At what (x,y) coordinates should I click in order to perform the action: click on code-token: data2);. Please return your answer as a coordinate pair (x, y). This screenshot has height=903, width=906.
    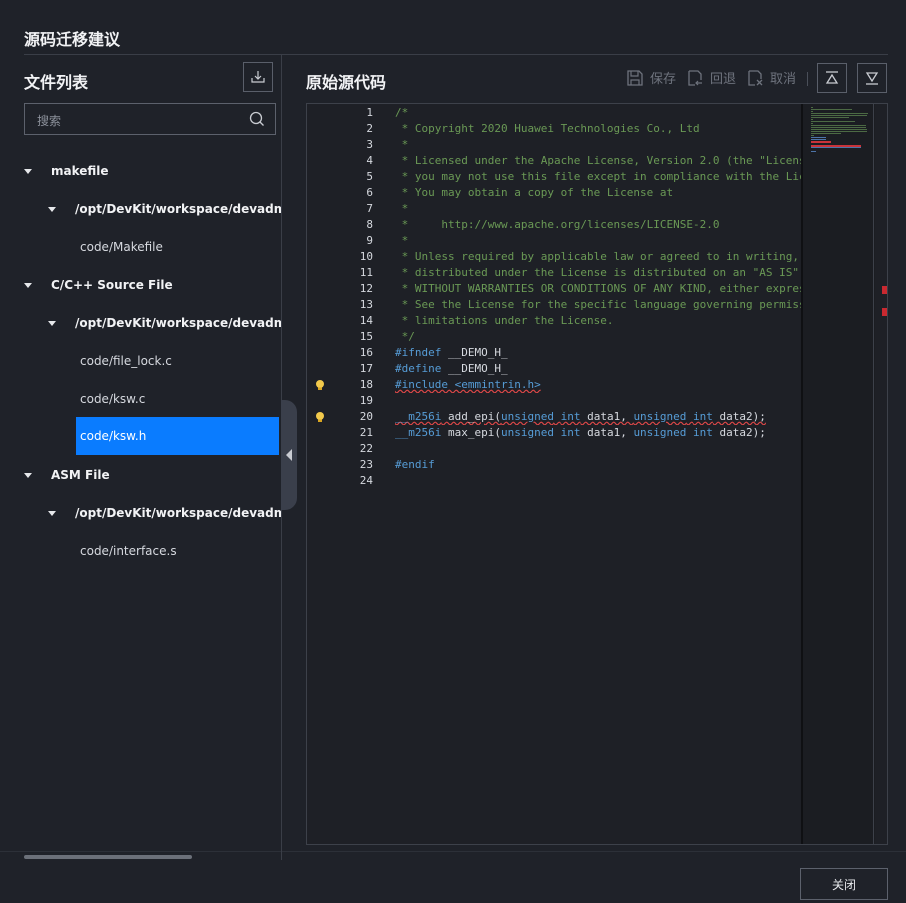
    Looking at the image, I should click on (739, 432).